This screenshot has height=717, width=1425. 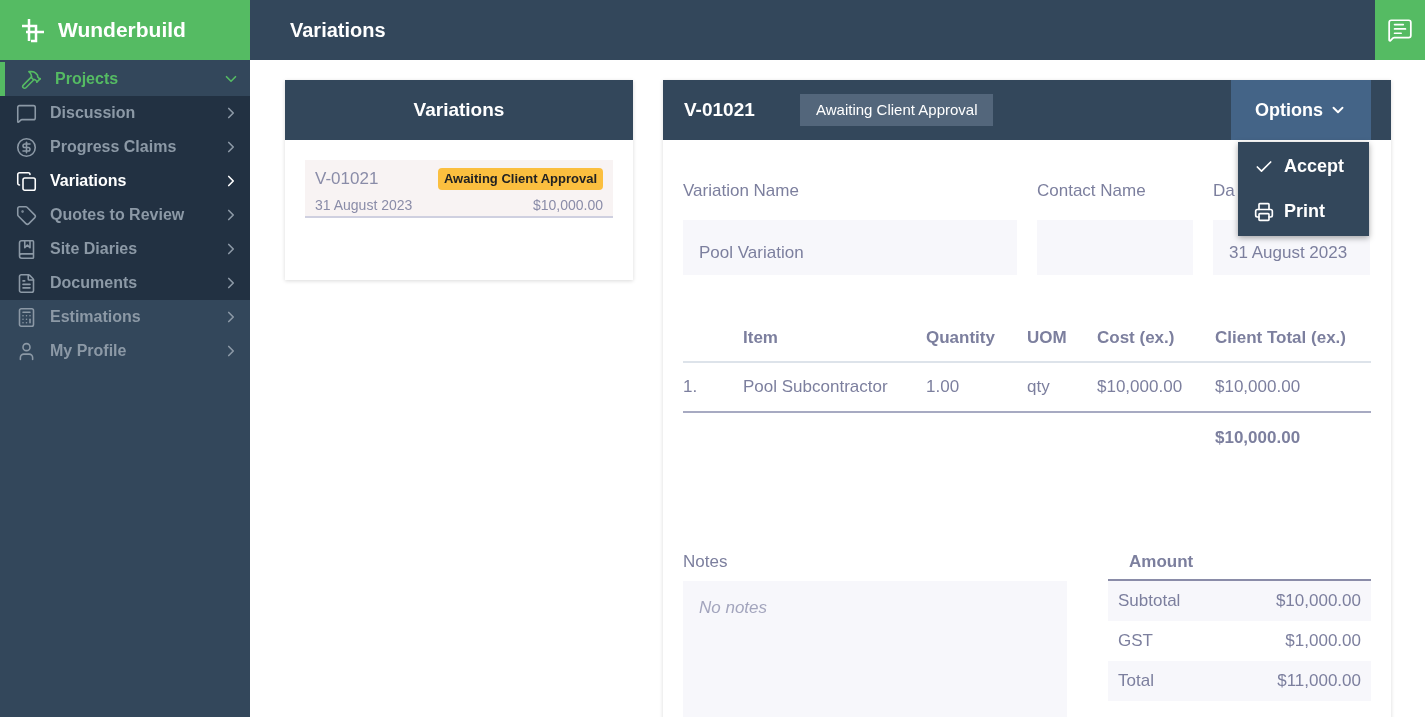 What do you see at coordinates (1303, 166) in the screenshot?
I see `menu-item: Accept` at bounding box center [1303, 166].